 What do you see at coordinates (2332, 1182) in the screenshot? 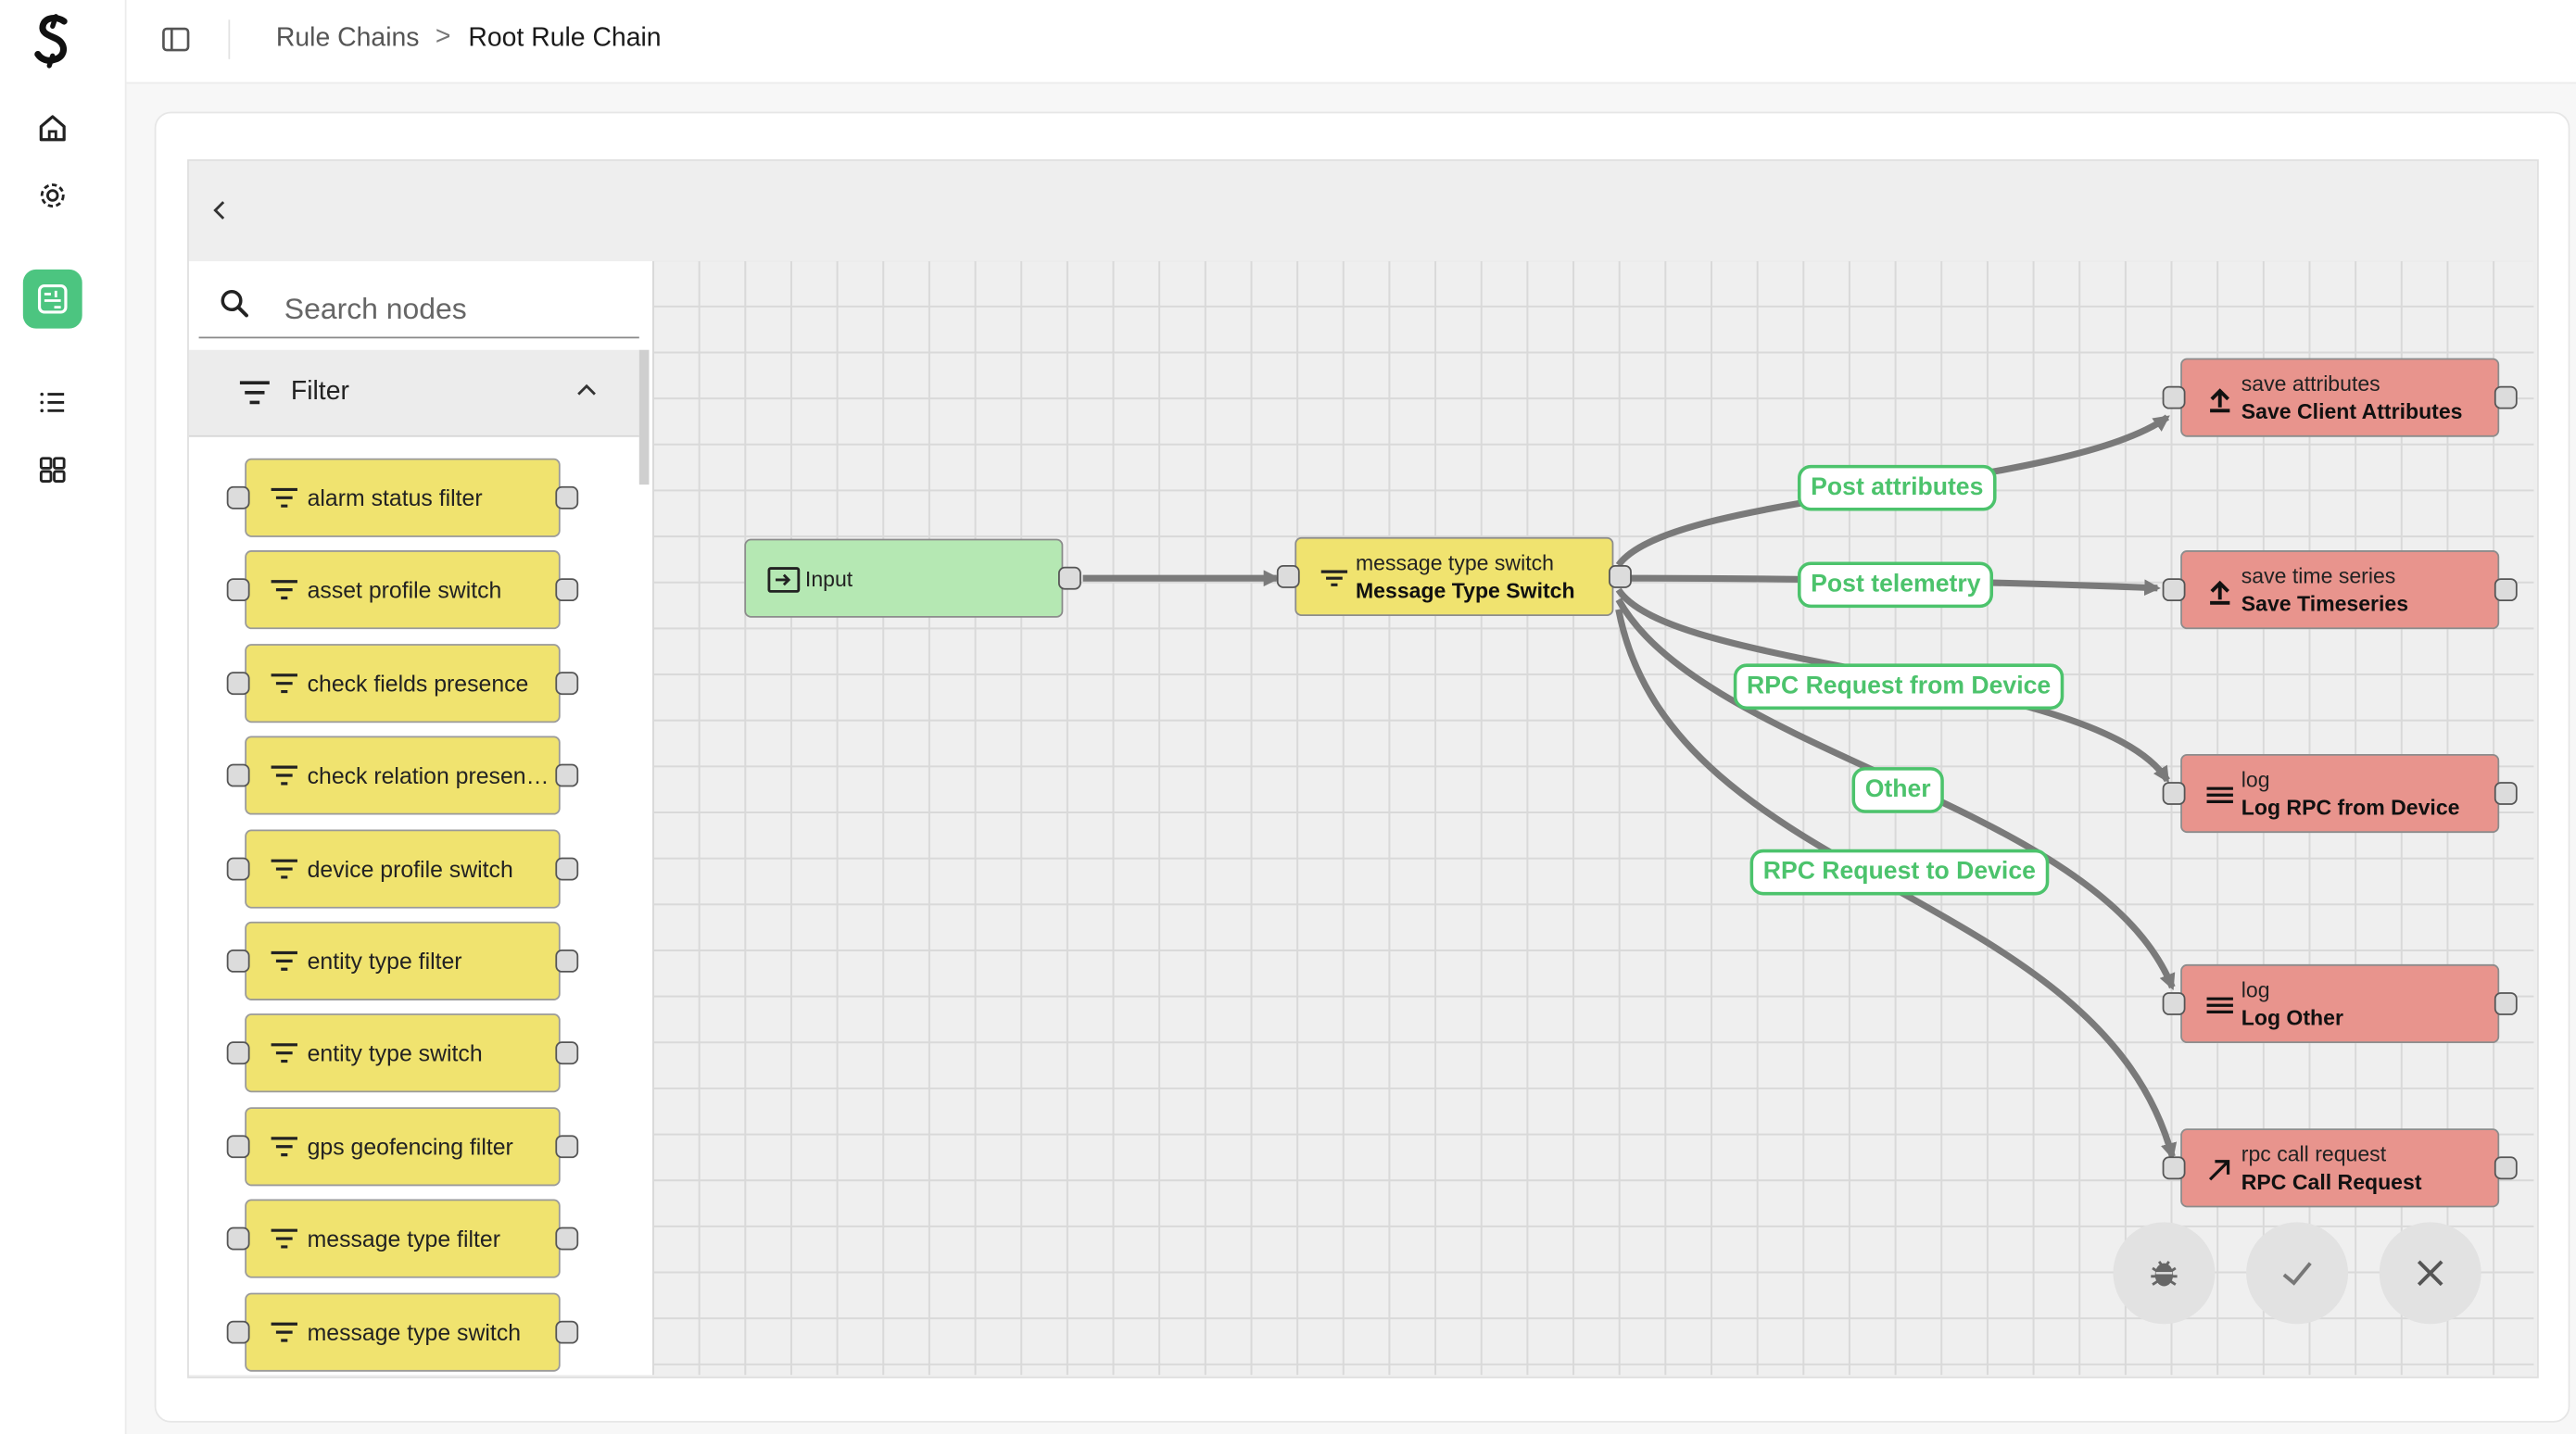
I see `node-name: RPC Call Request` at bounding box center [2332, 1182].